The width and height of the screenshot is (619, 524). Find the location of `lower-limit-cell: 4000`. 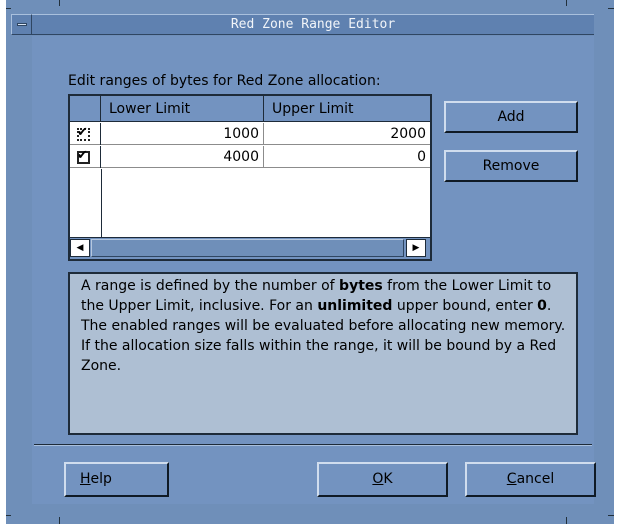

lower-limit-cell: 4000 is located at coordinates (182, 157).